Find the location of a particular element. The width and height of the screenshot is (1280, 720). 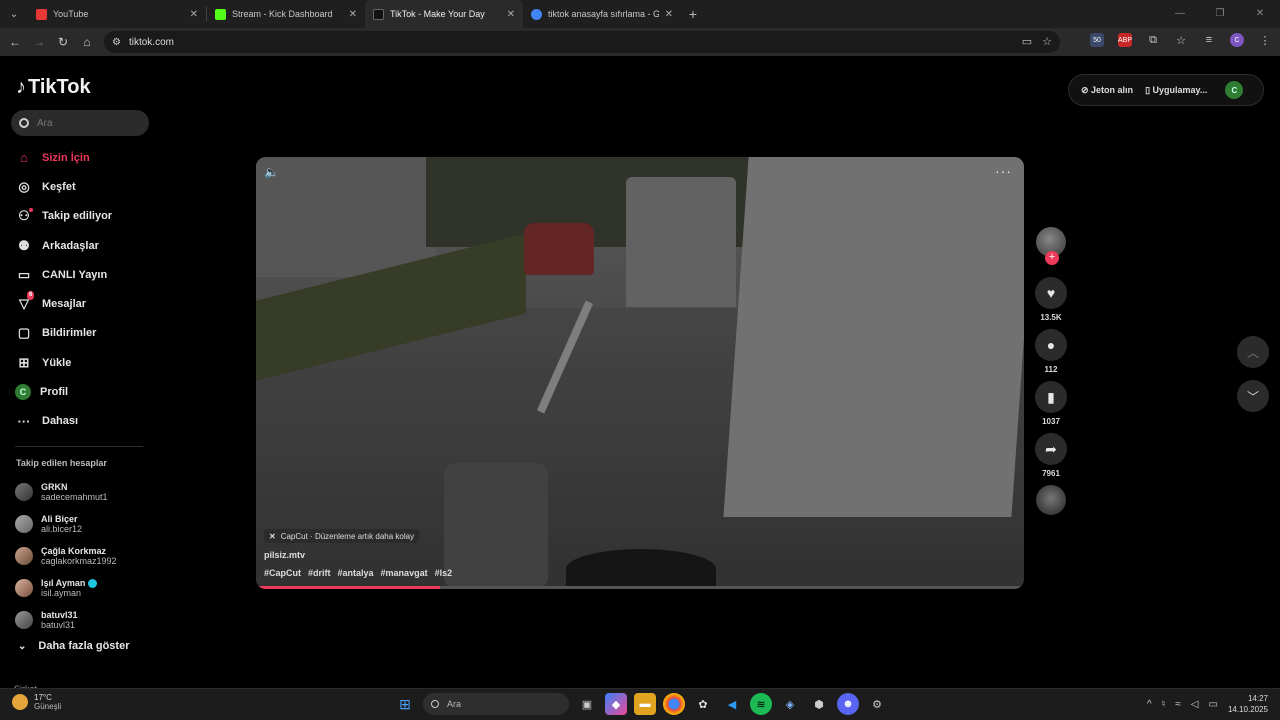

share-icon: ➦ is located at coordinates (1051, 448).